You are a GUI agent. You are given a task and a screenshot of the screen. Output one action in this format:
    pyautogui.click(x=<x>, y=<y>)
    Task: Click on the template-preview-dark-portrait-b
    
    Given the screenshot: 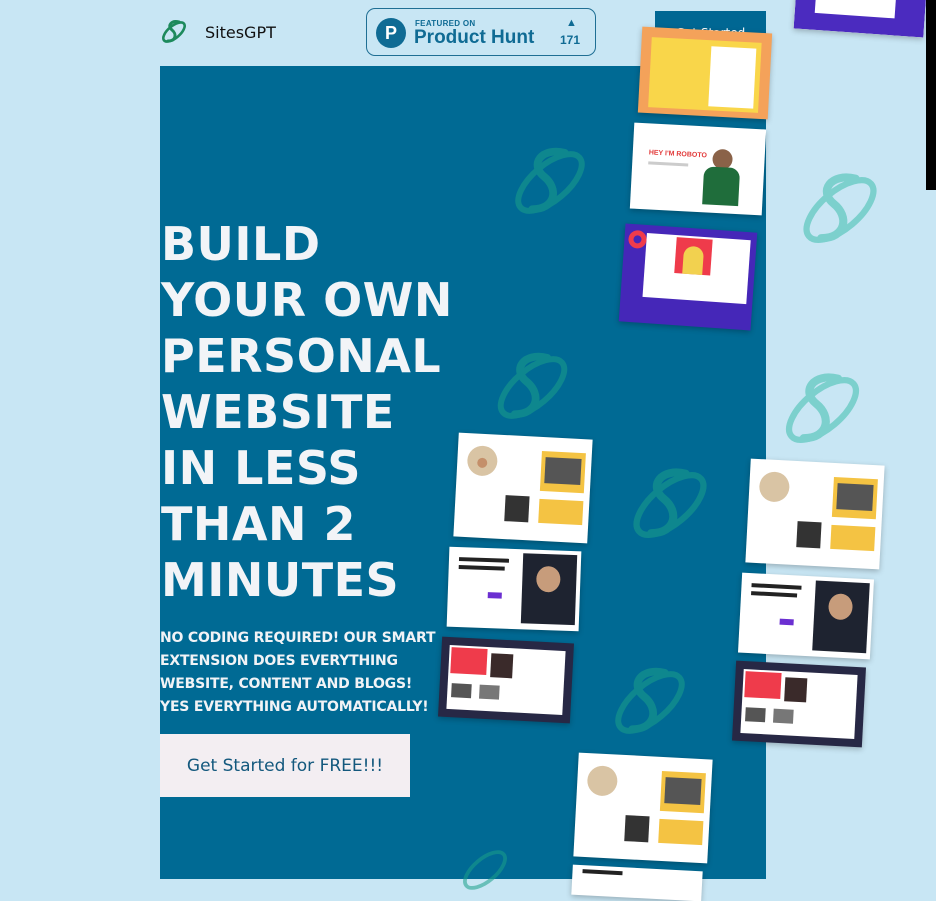 What is the action you would take?
    pyautogui.click(x=806, y=616)
    